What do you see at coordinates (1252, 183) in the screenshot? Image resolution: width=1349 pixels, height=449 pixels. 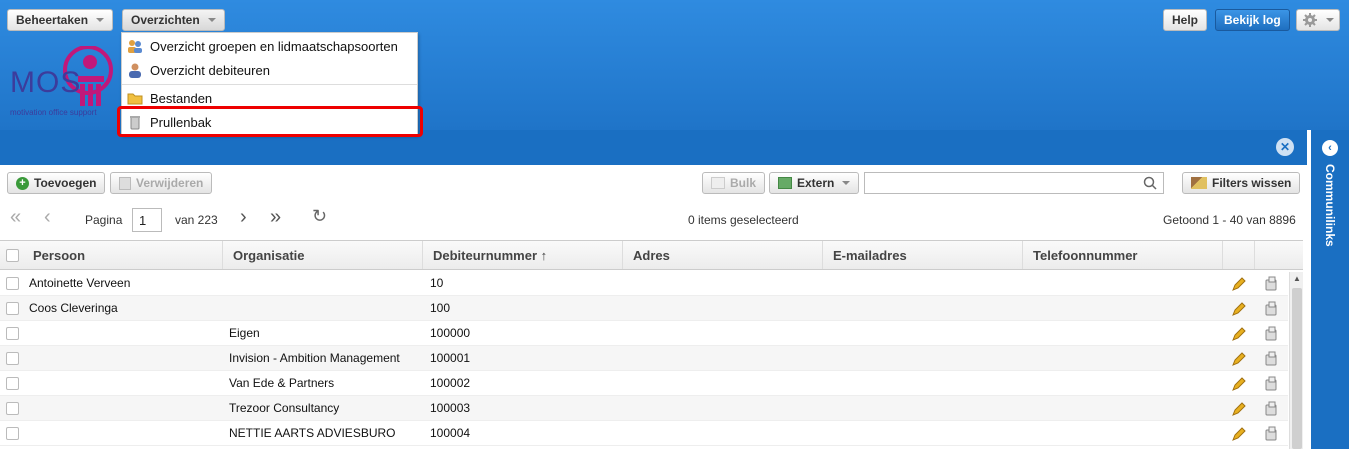 I see `clear-filters-label: Filters wissen` at bounding box center [1252, 183].